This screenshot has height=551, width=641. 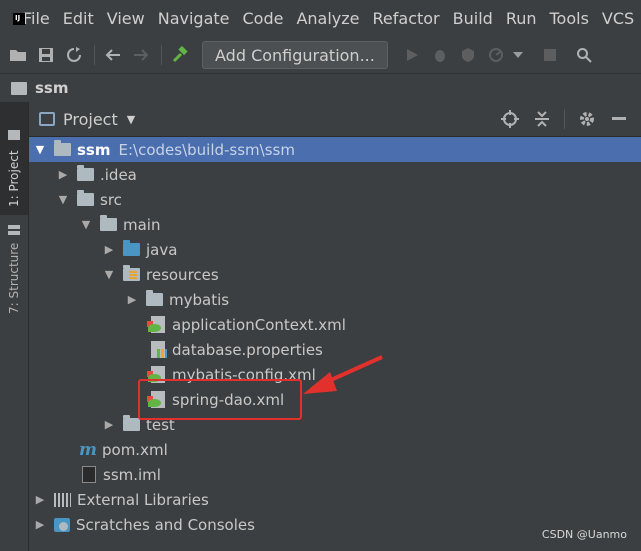 What do you see at coordinates (194, 18) in the screenshot?
I see `menu-navigate: Navigate` at bounding box center [194, 18].